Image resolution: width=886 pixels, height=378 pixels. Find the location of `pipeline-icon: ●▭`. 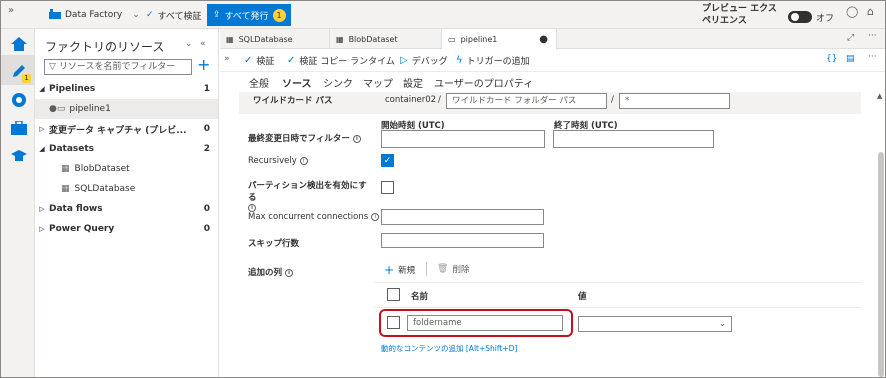

pipeline-icon: ●▭ is located at coordinates (57, 109).